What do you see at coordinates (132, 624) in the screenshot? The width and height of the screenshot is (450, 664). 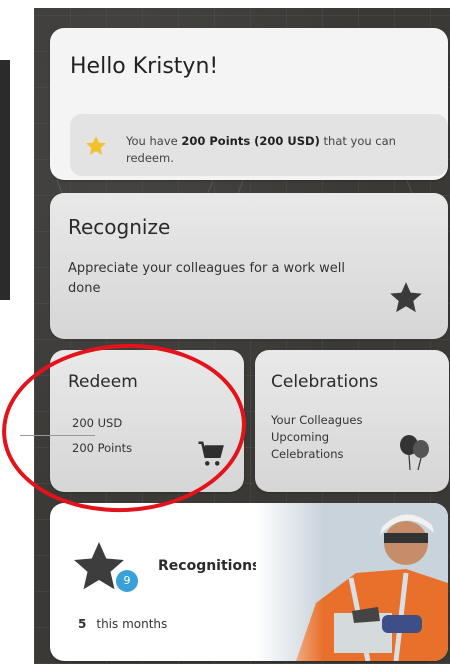 I see `month-count-label: this months` at bounding box center [132, 624].